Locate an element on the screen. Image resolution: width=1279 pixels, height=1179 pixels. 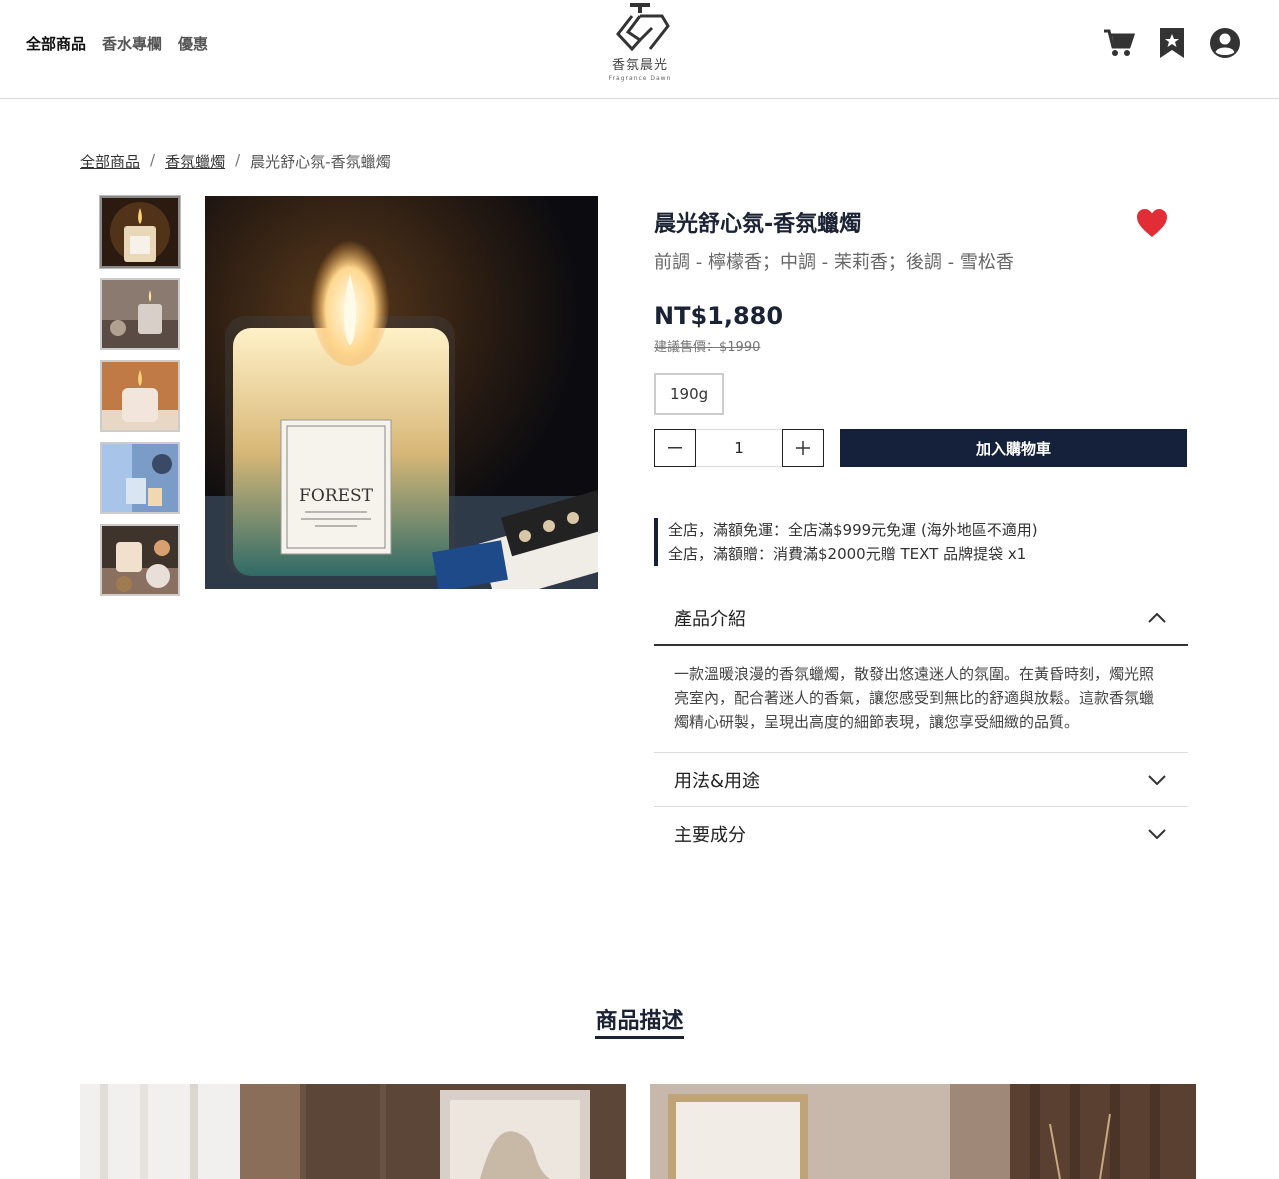
nav-all-products: 全部商品 is located at coordinates (56, 43).